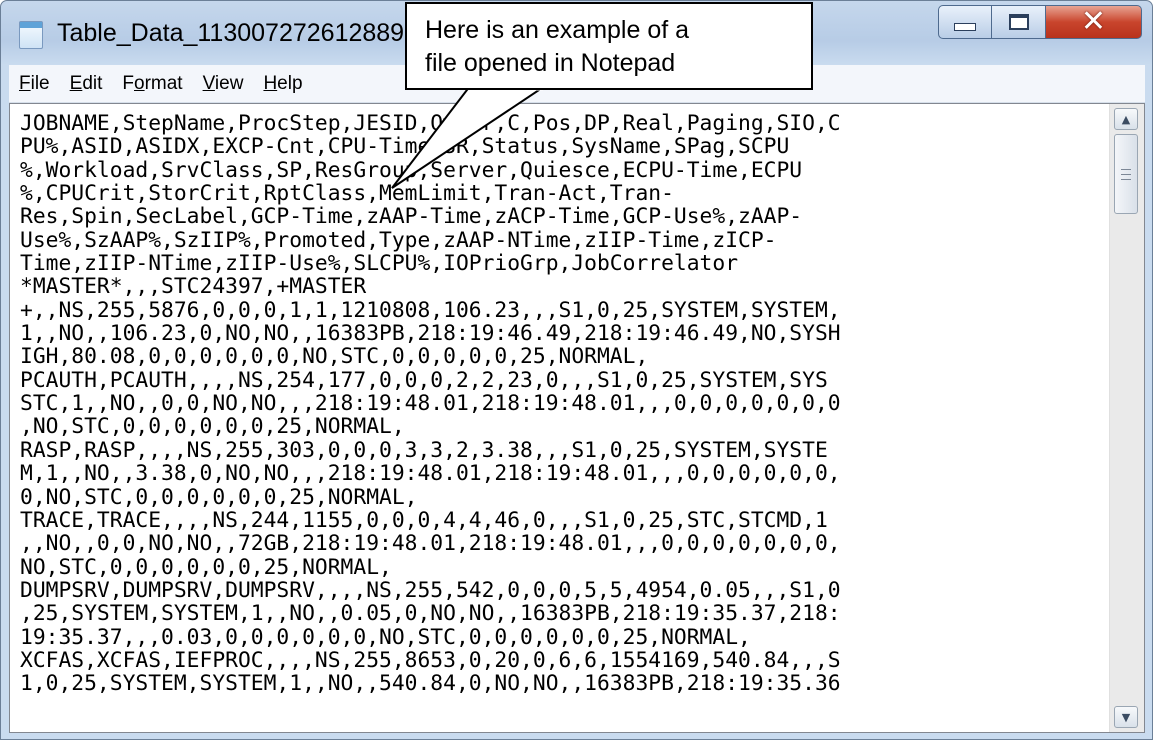  Describe the element at coordinates (206, 567) in the screenshot. I see `text-line: NO,STC,0,0,0,0,0,0,25,NORMAL,` at that location.